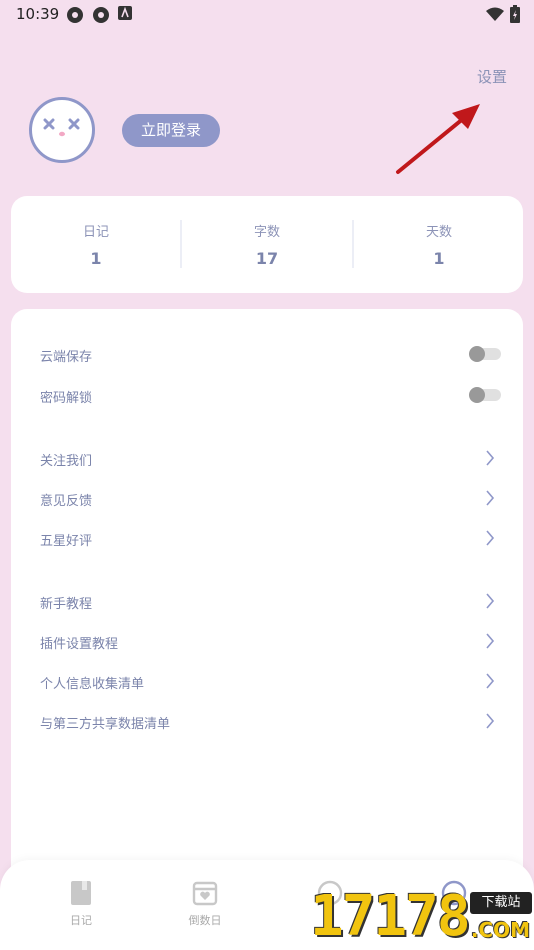  What do you see at coordinates (439, 244) in the screenshot?
I see `stat-days: 天数 1` at bounding box center [439, 244].